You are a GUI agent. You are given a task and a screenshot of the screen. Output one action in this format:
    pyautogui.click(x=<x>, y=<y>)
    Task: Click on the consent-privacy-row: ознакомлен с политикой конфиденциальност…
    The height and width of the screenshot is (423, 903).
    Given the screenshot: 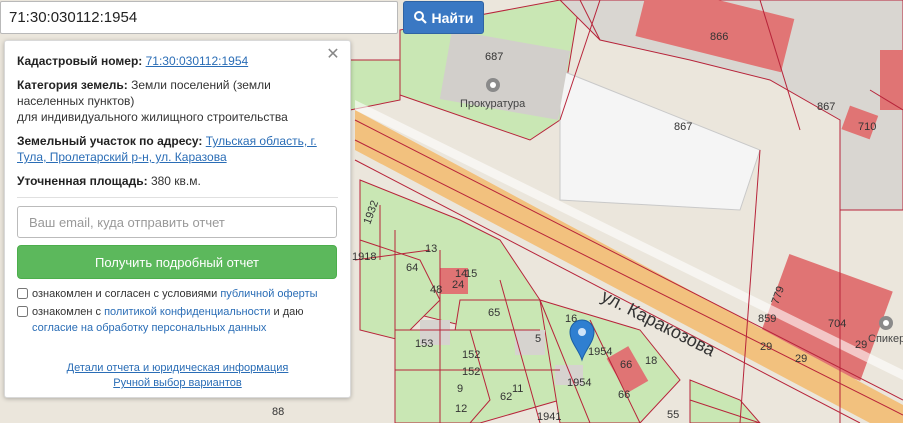 What is the action you would take?
    pyautogui.click(x=177, y=320)
    